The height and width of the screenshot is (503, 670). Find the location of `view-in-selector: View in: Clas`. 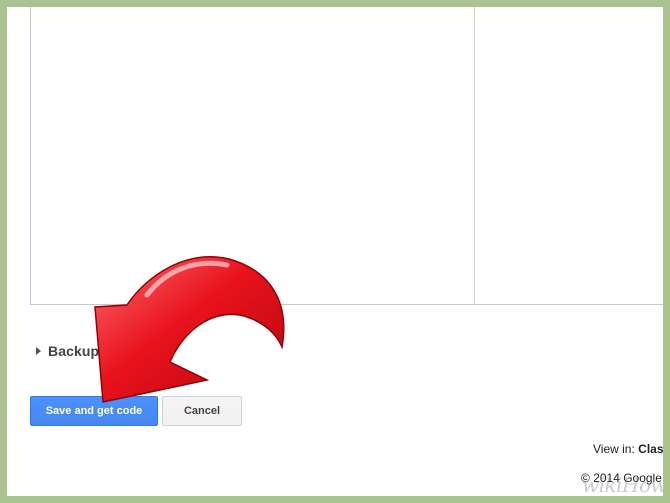

view-in-selector: View in: Clas is located at coordinates (628, 449).